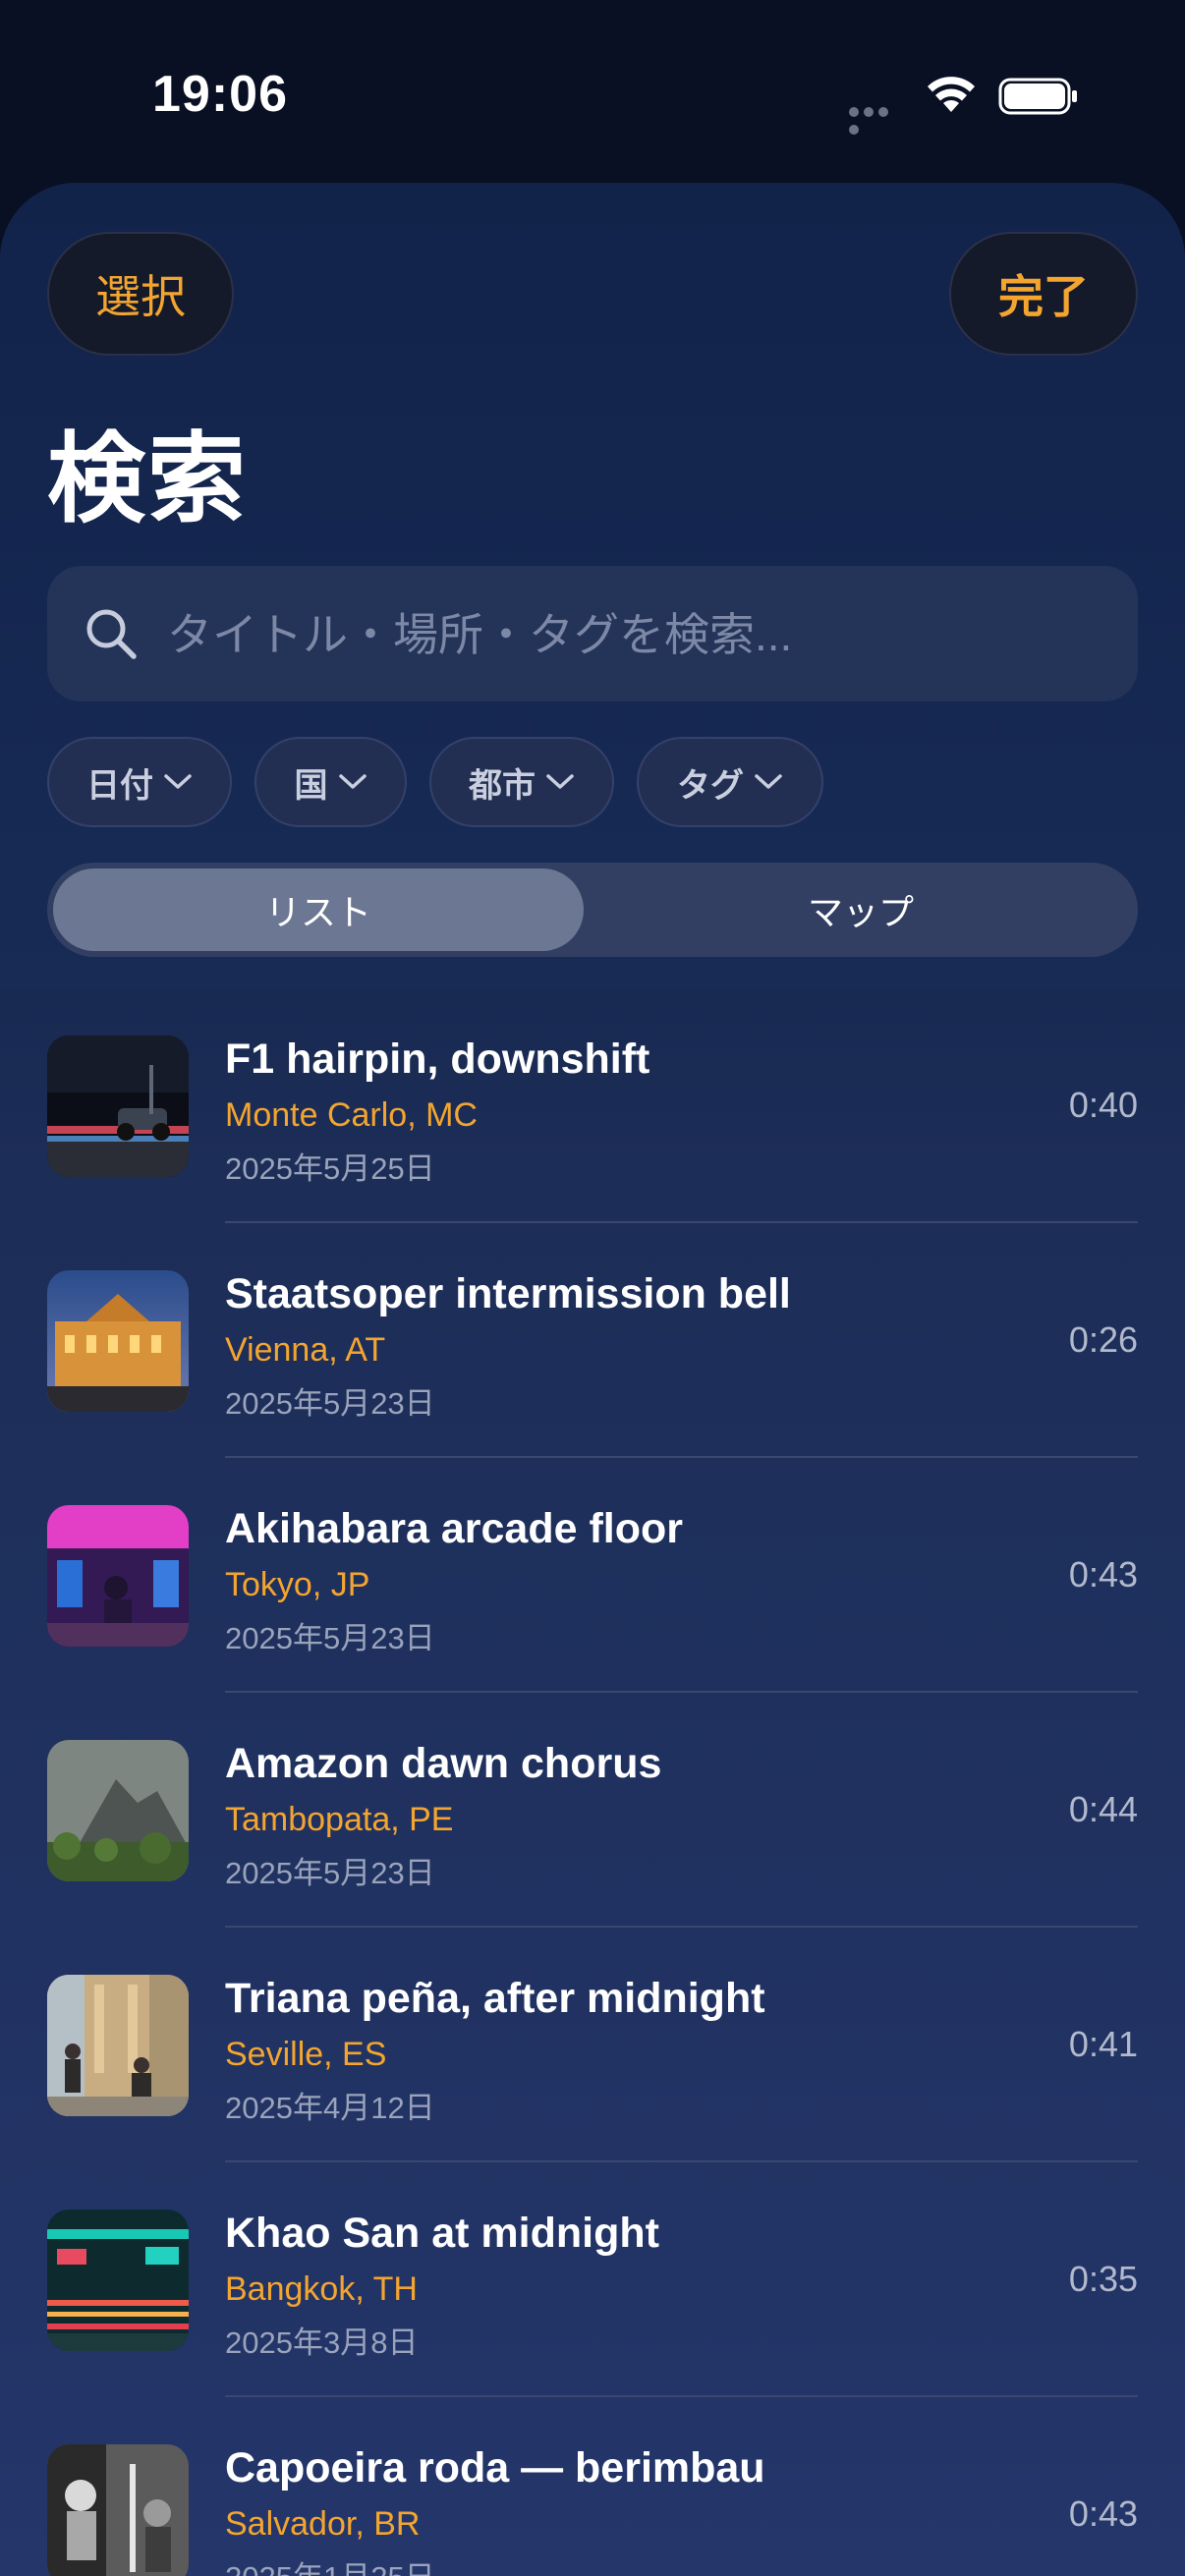  What do you see at coordinates (120, 785) in the screenshot?
I see `filter-date-label: 日付` at bounding box center [120, 785].